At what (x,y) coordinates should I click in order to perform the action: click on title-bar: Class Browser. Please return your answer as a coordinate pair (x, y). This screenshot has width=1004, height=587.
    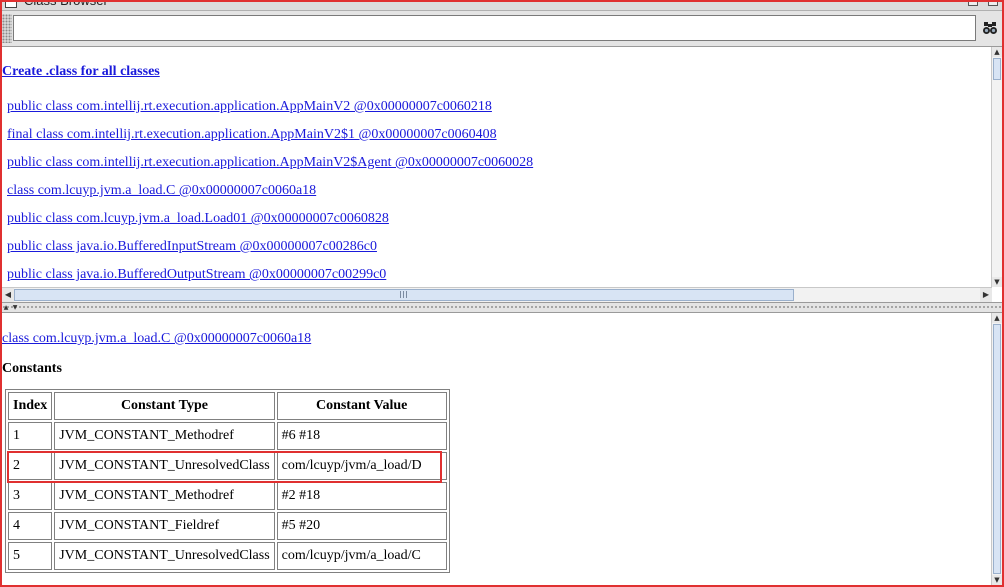
    Looking at the image, I should click on (502, 5).